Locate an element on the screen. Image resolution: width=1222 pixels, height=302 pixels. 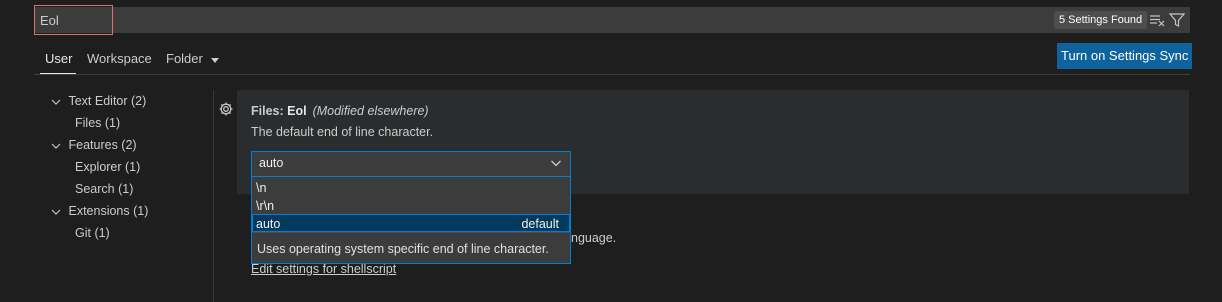
clear-filter-icon is located at coordinates (1157, 20).